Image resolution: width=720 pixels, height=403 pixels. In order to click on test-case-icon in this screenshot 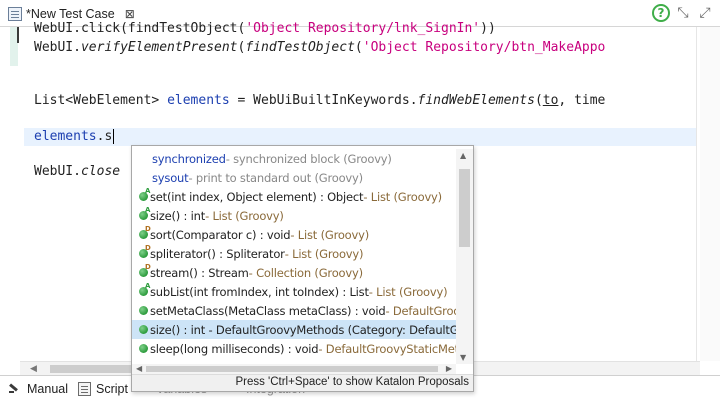, I will do `click(15, 14)`.